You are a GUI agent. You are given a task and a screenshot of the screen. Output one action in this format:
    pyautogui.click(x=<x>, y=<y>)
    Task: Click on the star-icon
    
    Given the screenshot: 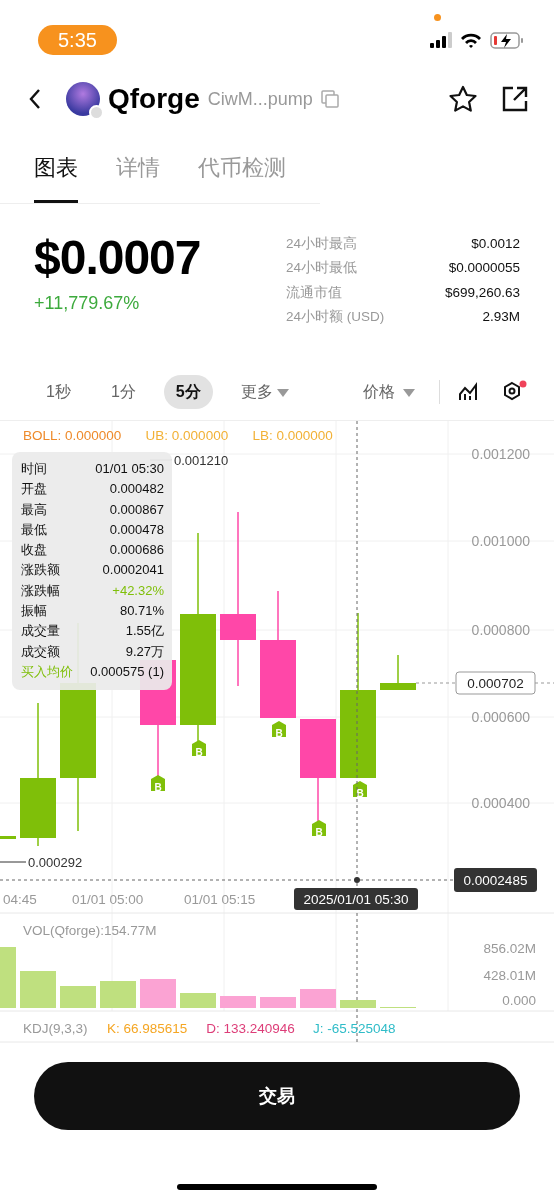 What is the action you would take?
    pyautogui.click(x=463, y=99)
    